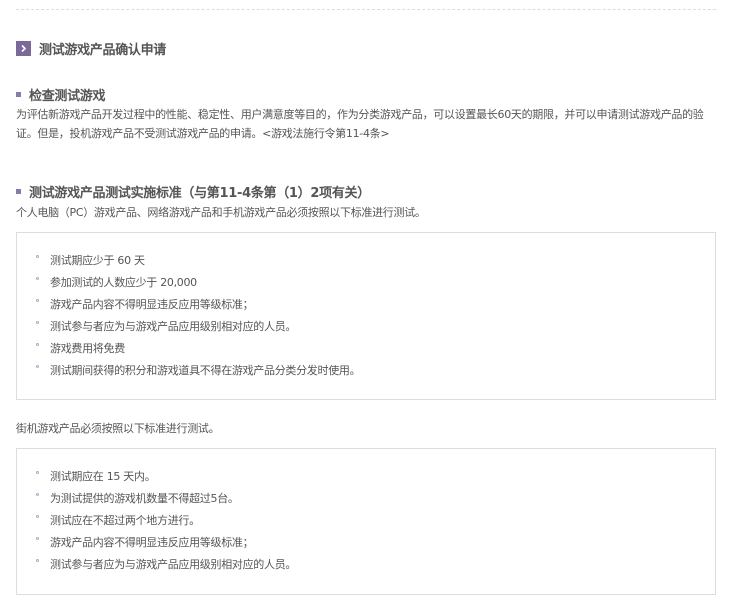  Describe the element at coordinates (366, 499) in the screenshot. I see `list-item: 为测试提供的游戏机数量不得超过5台。` at that location.